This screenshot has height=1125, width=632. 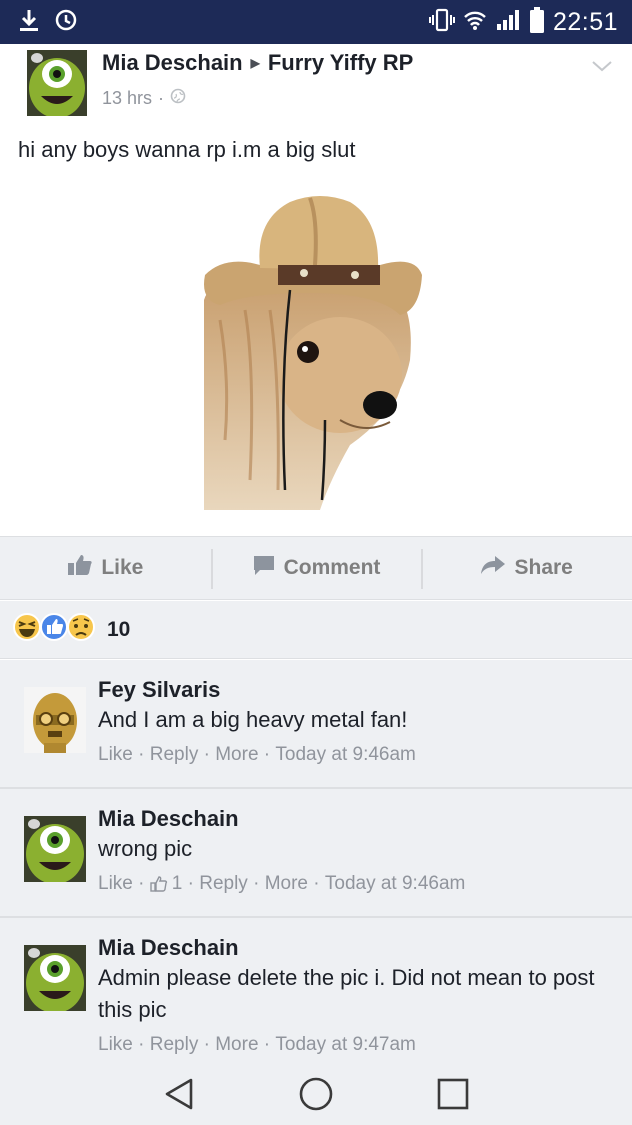 What do you see at coordinates (66, 22) in the screenshot?
I see `history-icon` at bounding box center [66, 22].